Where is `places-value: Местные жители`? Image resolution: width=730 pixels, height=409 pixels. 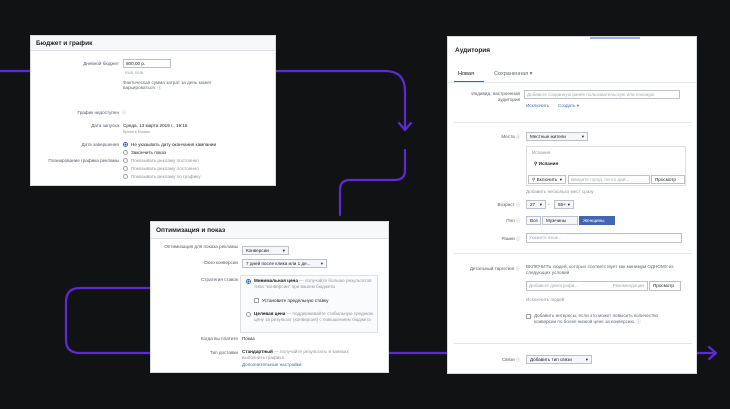 places-value: Местные жители is located at coordinates (548, 136).